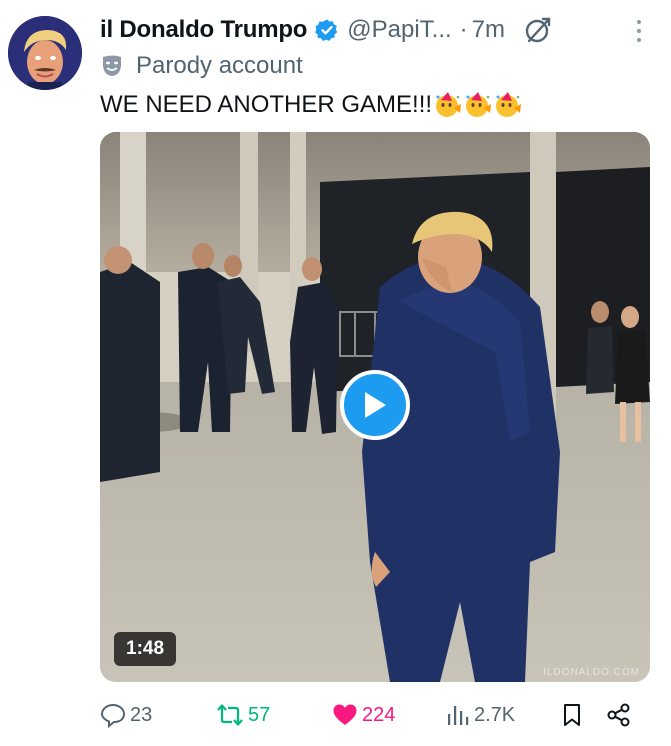 The height and width of the screenshot is (746, 671). I want to click on bookmark-button, so click(572, 715).